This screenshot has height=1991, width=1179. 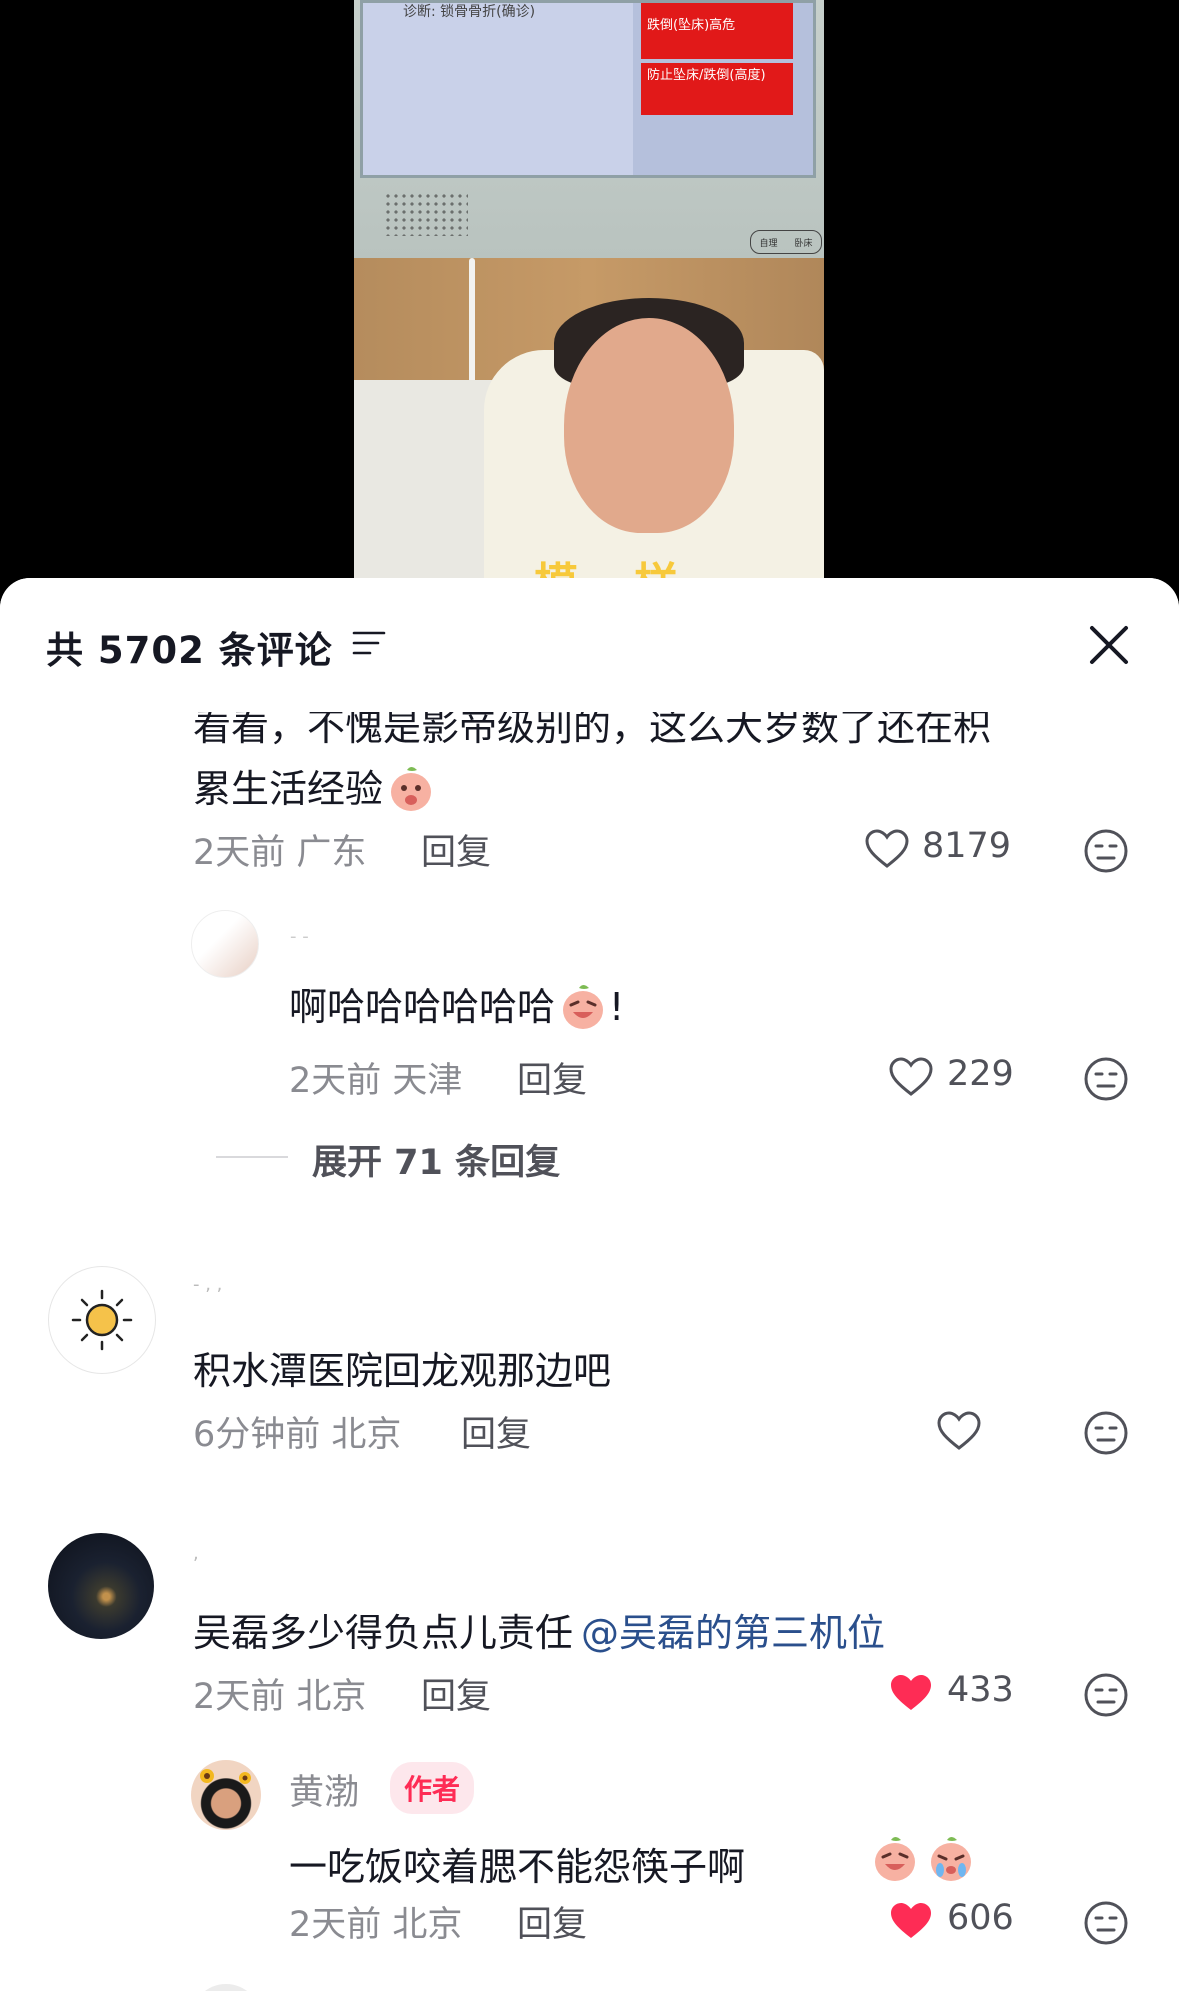 I want to click on bedside-monitor: 诊断: 锁骨骨折(确诊) 跌倒(坠床)高危 防止坠床/跌倒(高度) 自理 卧床, so click(x=589, y=129).